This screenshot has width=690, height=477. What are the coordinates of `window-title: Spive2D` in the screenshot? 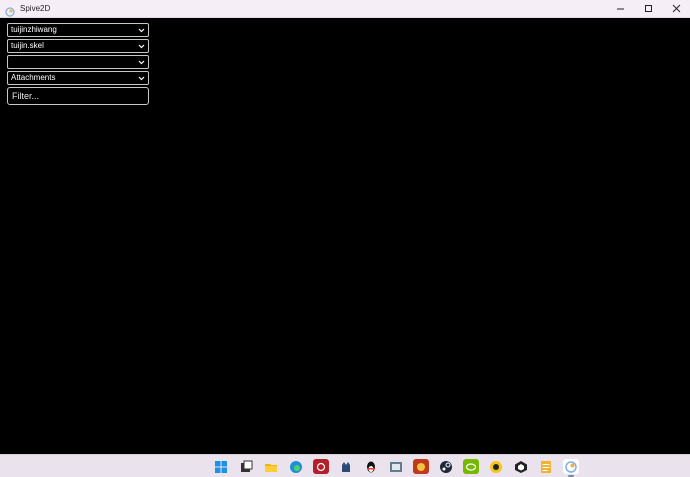 It's located at (35, 8).